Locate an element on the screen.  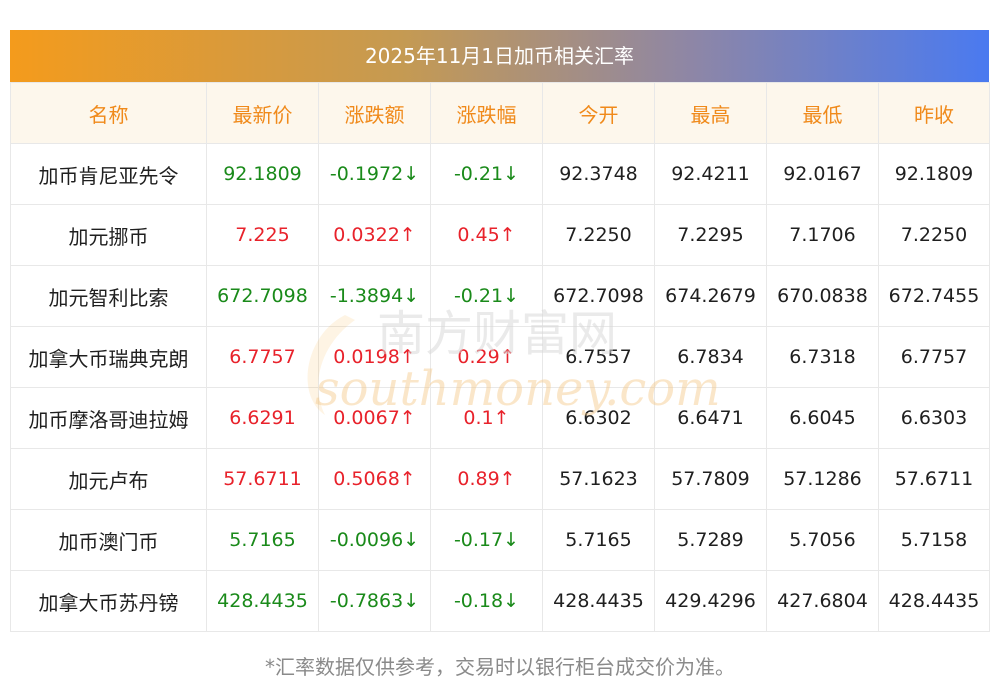
cell-high: 7.2295 is located at coordinates (710, 235).